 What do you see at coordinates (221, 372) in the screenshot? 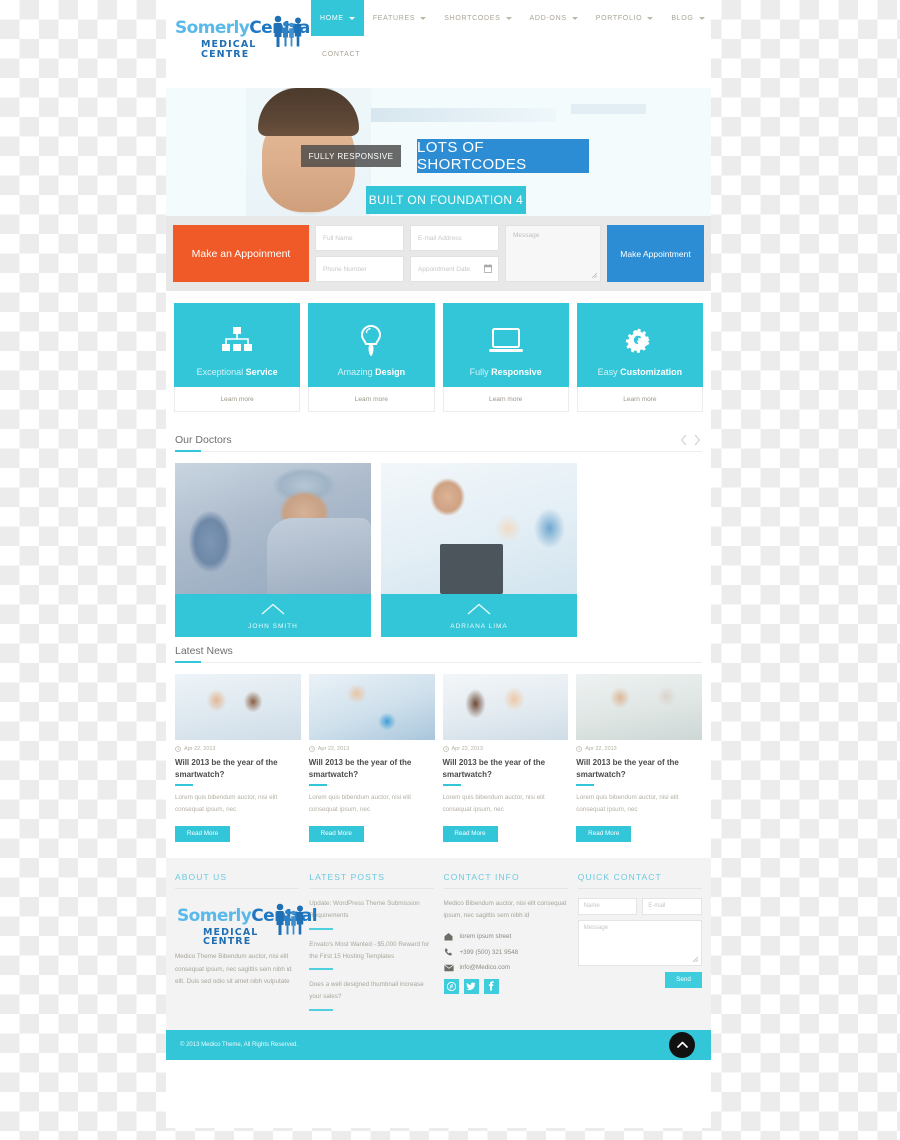
I see `feature-label-light: Exceptional` at bounding box center [221, 372].